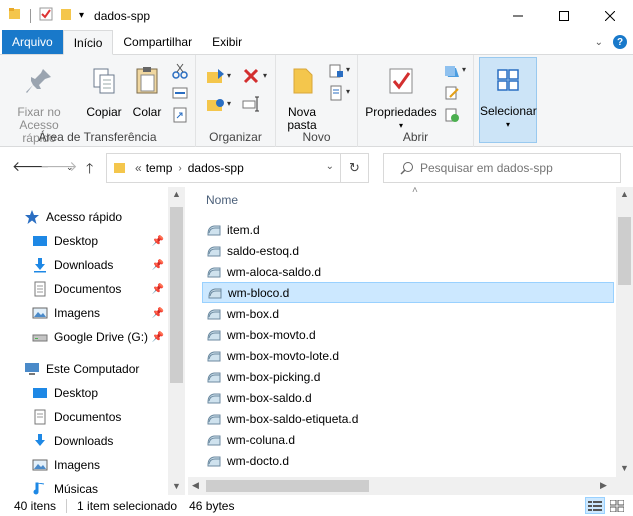 Image resolution: width=633 pixels, height=516 pixels. What do you see at coordinates (408, 250) in the screenshot?
I see `file-row: saldo-estoq.d` at bounding box center [408, 250].